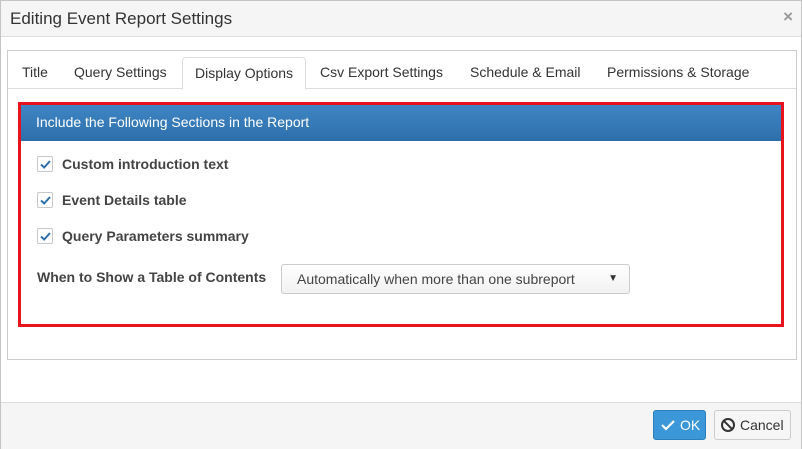  Describe the element at coordinates (145, 164) in the screenshot. I see `checkbox-label: Custom introduction text` at that location.